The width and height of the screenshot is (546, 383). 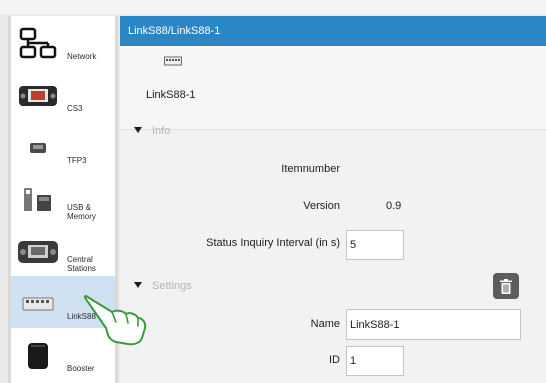 I want to click on trash-icon, so click(x=506, y=286).